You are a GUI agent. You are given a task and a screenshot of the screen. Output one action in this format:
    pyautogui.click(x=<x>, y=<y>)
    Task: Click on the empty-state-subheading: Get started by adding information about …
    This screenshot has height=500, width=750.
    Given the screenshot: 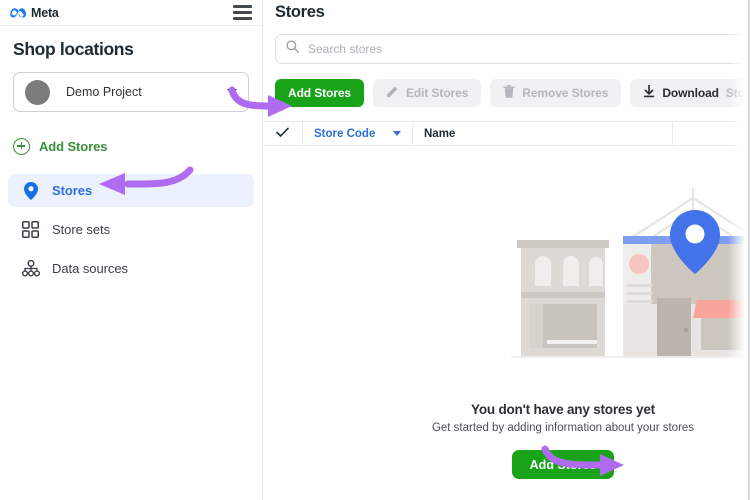 What is the action you would take?
    pyautogui.click(x=563, y=428)
    